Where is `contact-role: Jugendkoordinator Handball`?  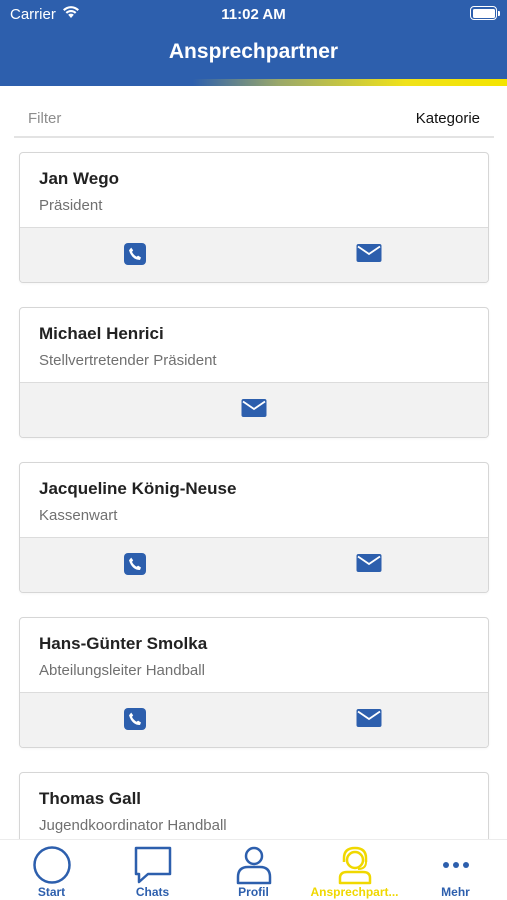 contact-role: Jugendkoordinator Handball is located at coordinates (133, 825).